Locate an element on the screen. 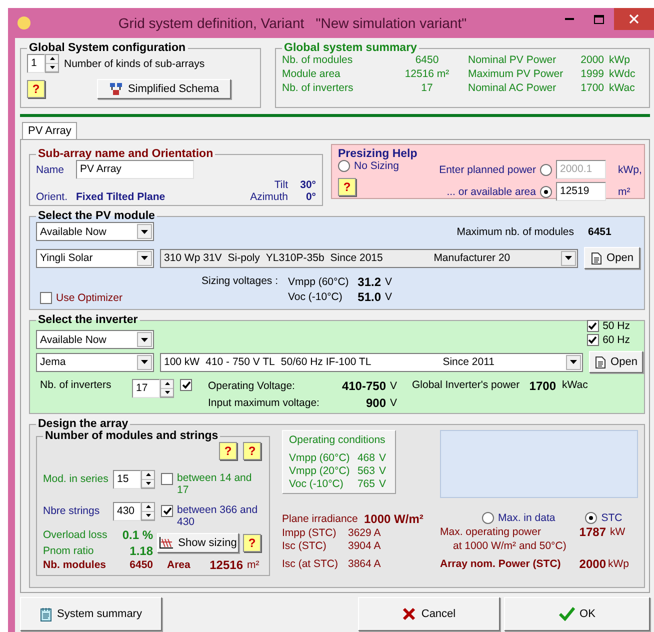 The width and height of the screenshot is (654, 632). field-value: 12516 is located at coordinates (225, 565).